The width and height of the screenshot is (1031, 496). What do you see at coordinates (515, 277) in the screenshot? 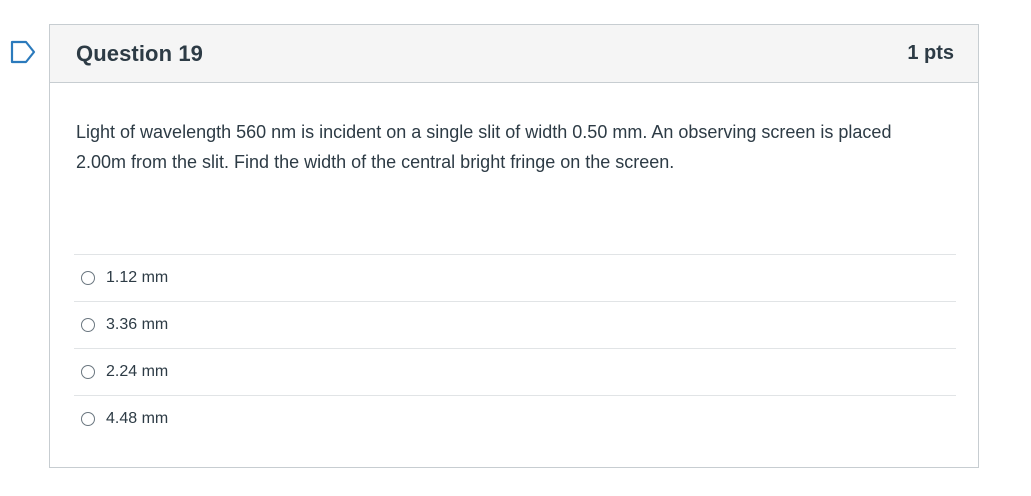
I see `answer-option: 1.12 mm` at bounding box center [515, 277].